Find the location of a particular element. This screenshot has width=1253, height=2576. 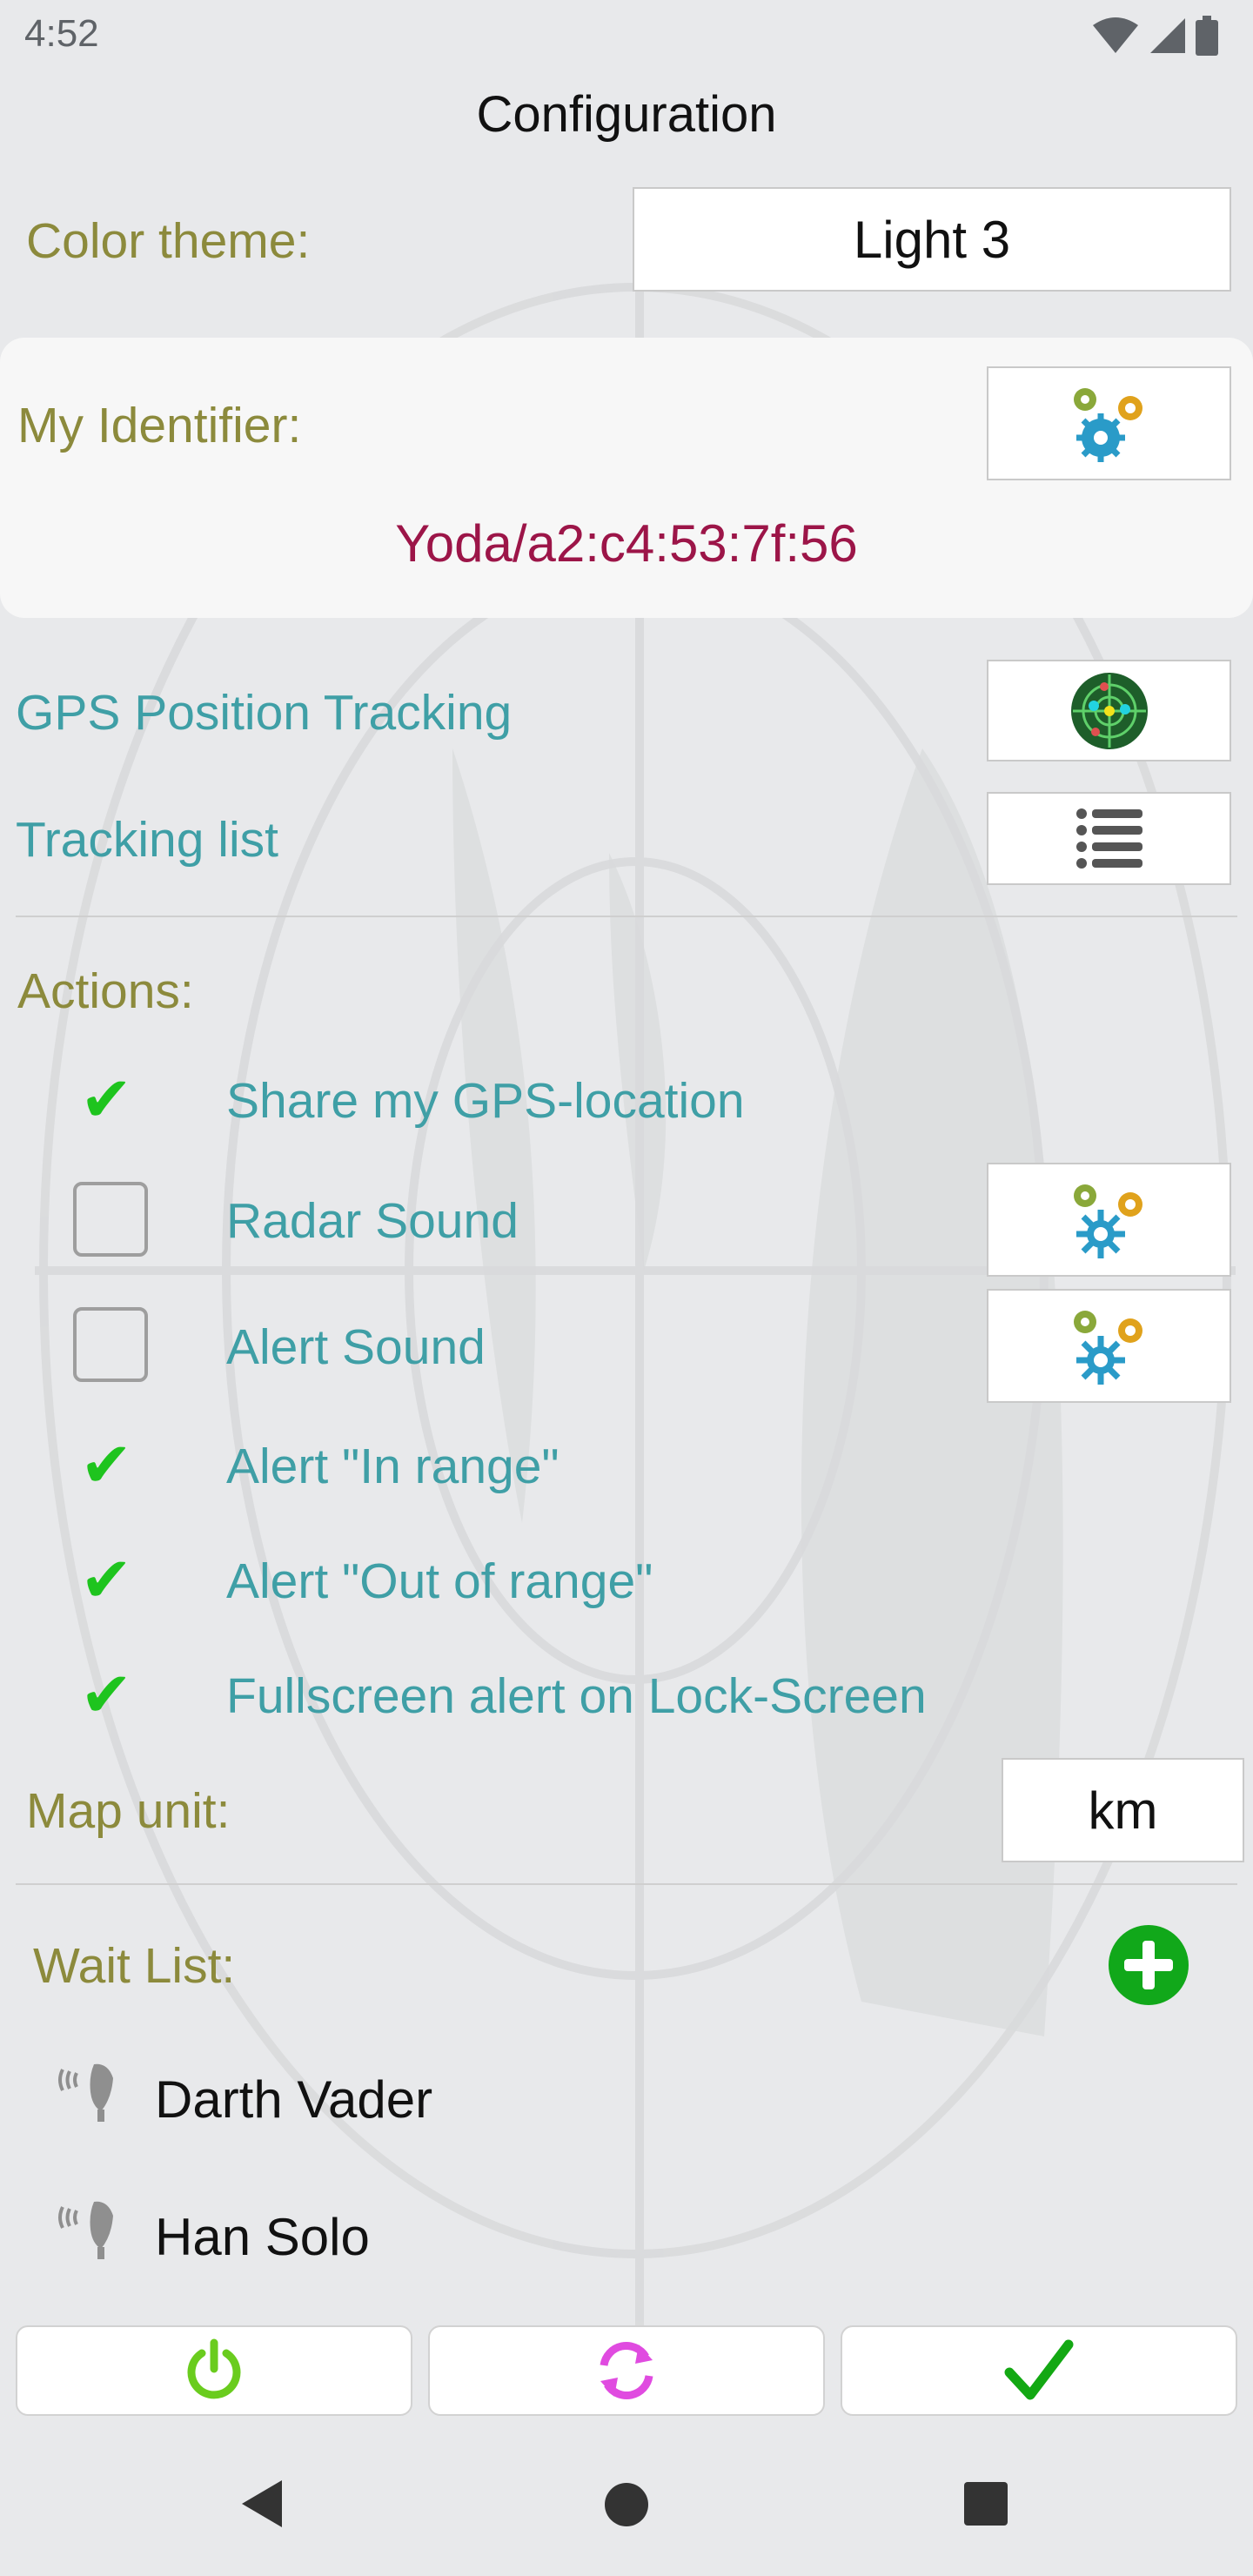

radar-sound-label: Radar Sound is located at coordinates (372, 1221).